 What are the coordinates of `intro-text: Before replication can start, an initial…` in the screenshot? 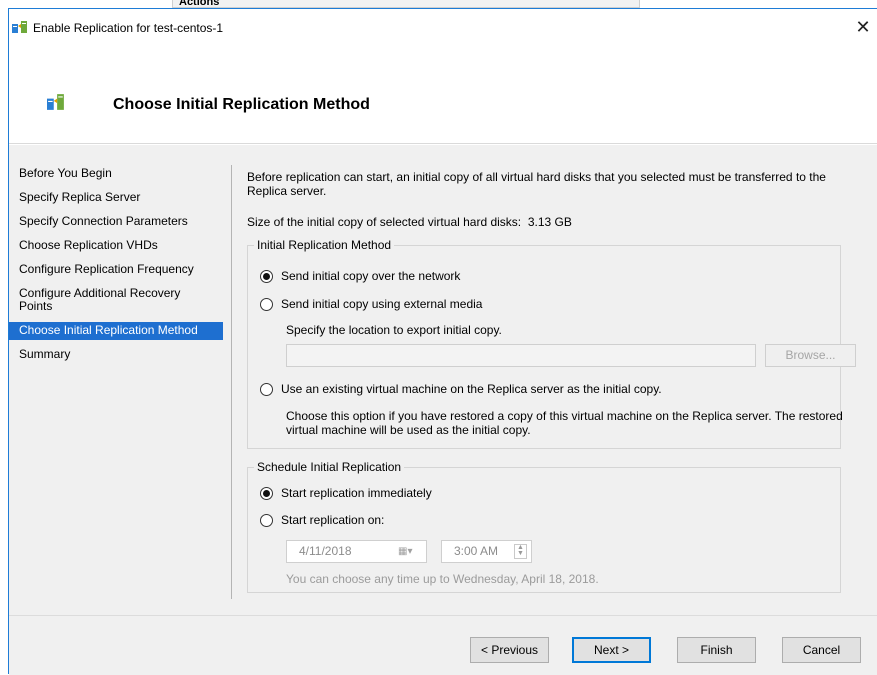 It's located at (536, 184).